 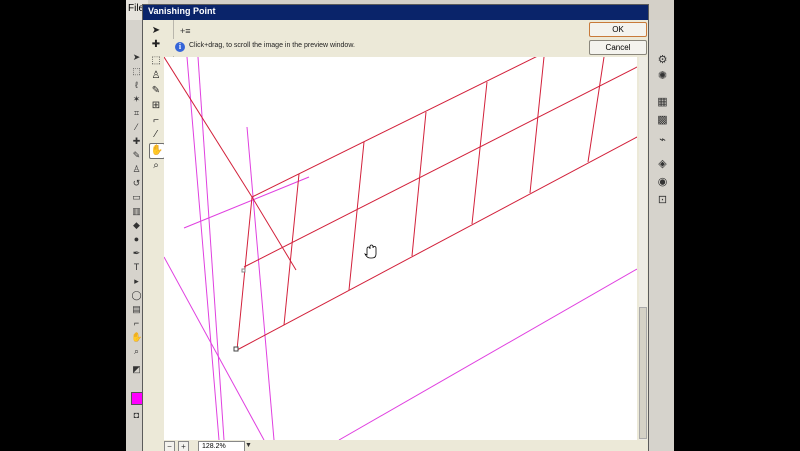 I want to click on type-icon: T, so click(x=136, y=267).